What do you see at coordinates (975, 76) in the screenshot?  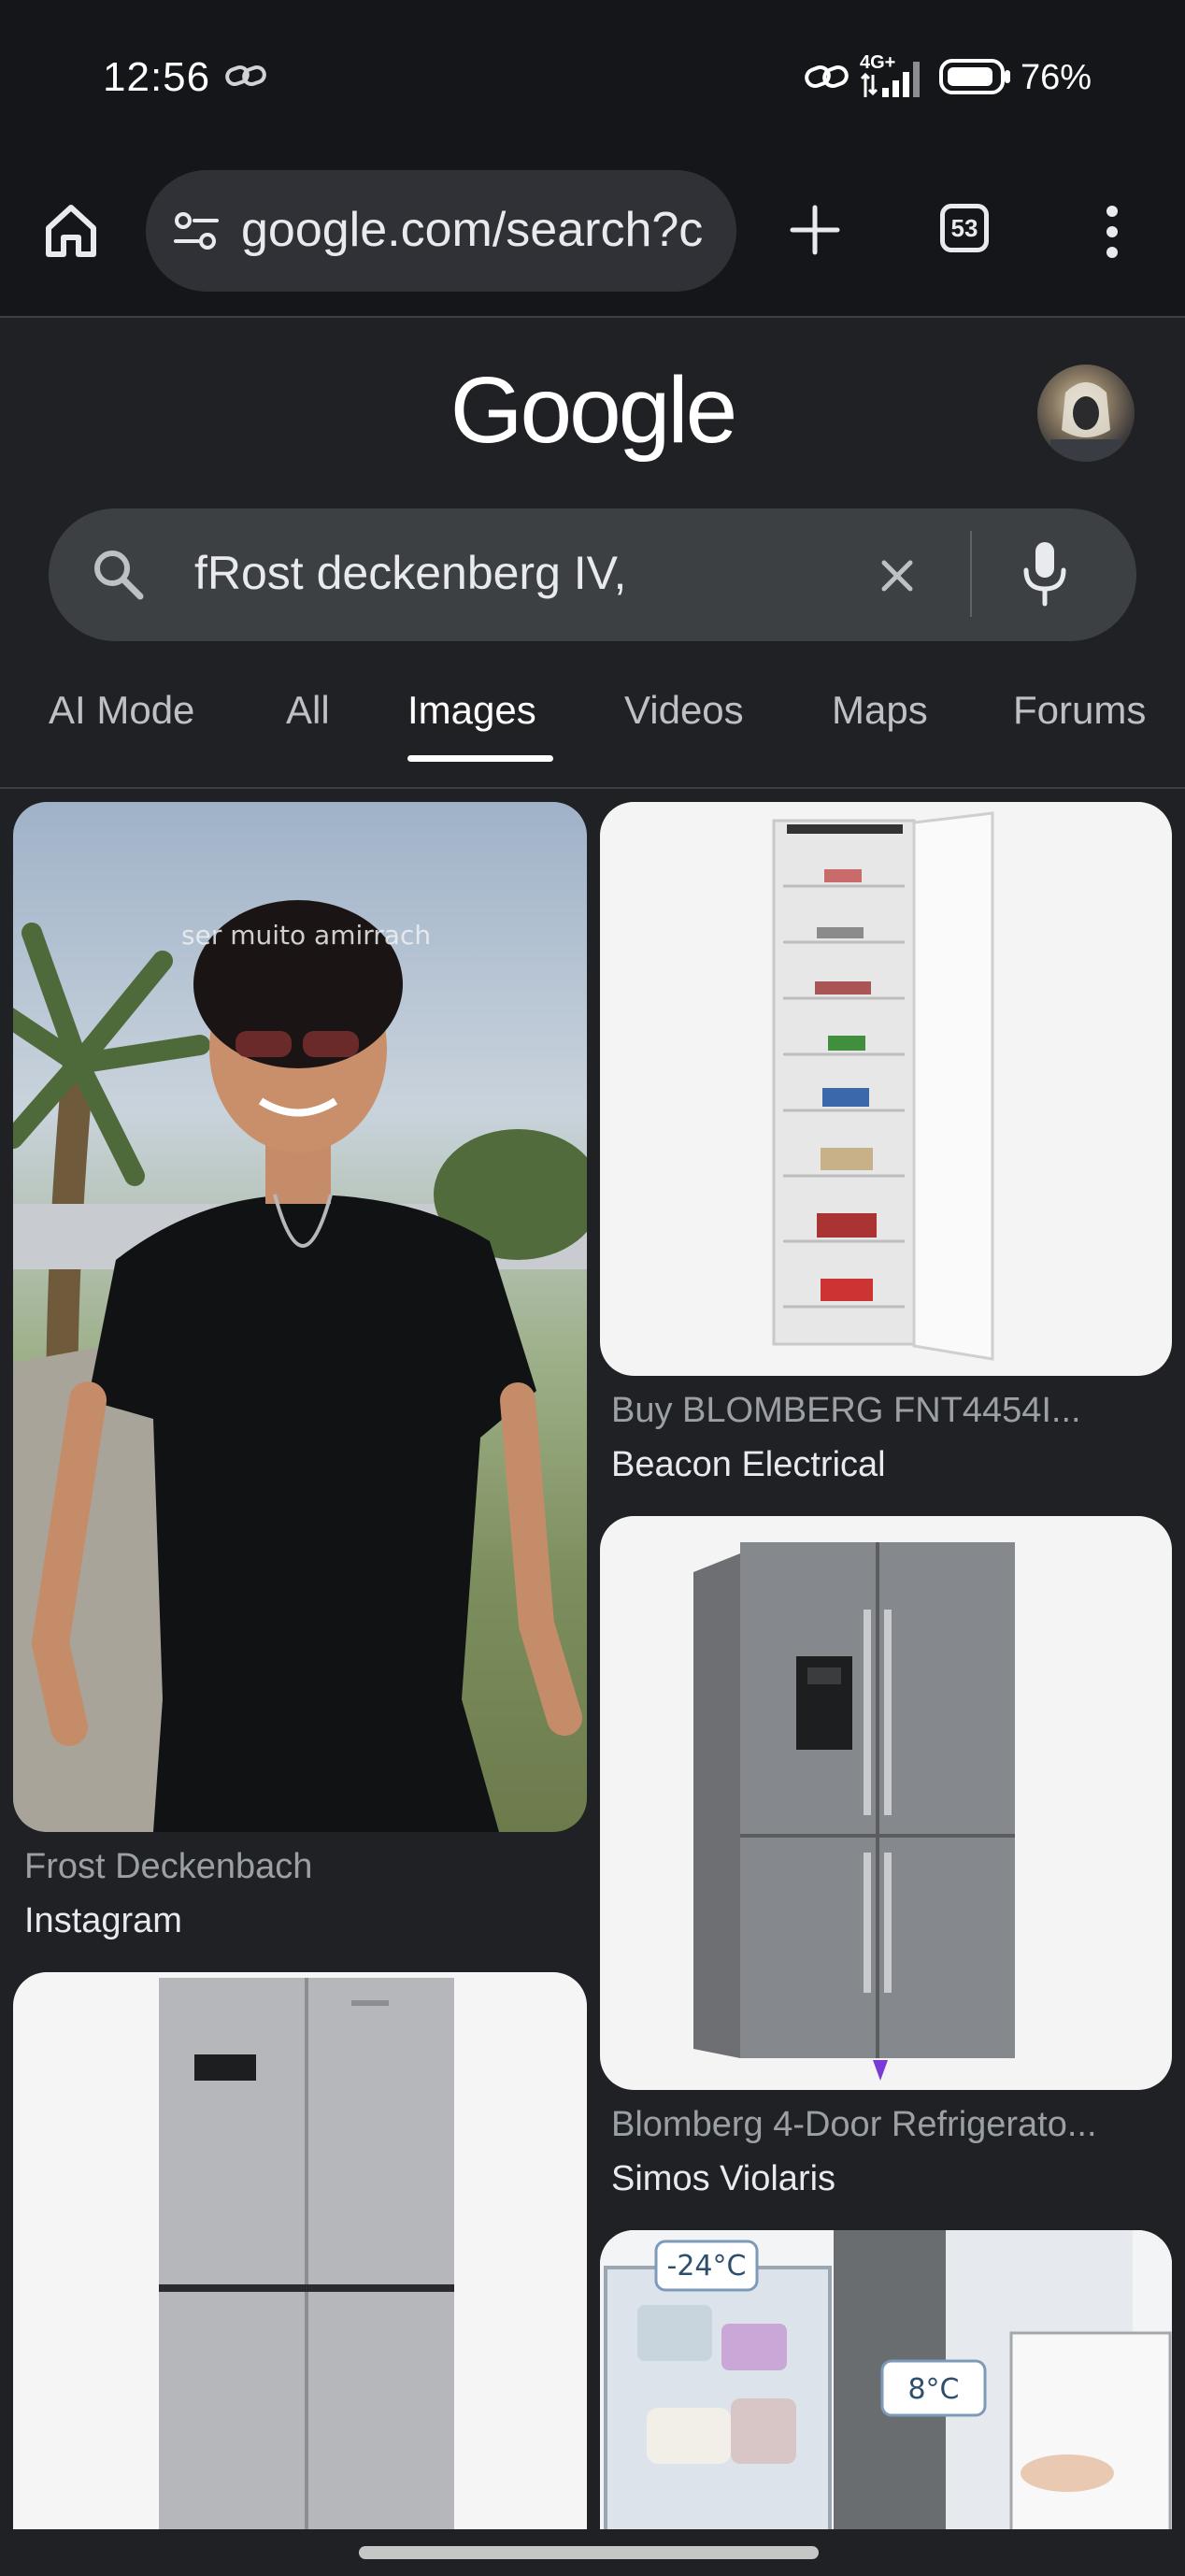 I see `battery-icon` at bounding box center [975, 76].